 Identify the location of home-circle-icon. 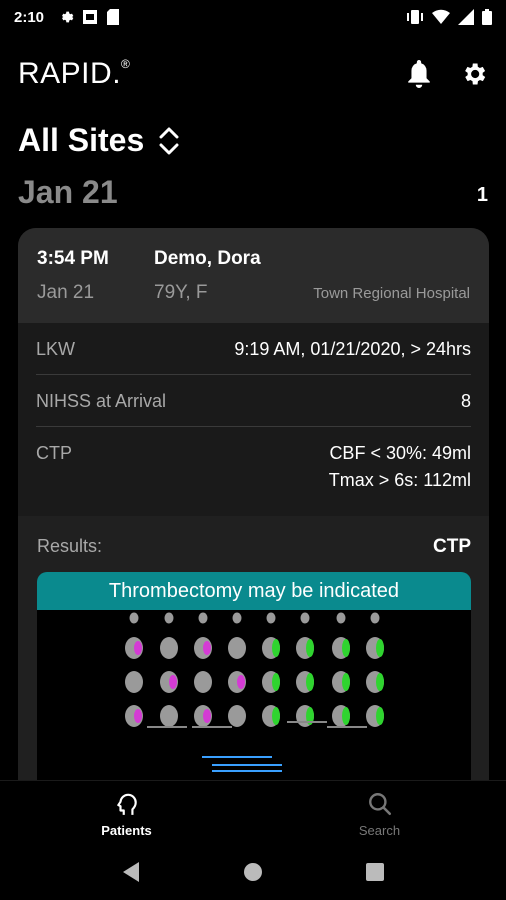
(253, 872).